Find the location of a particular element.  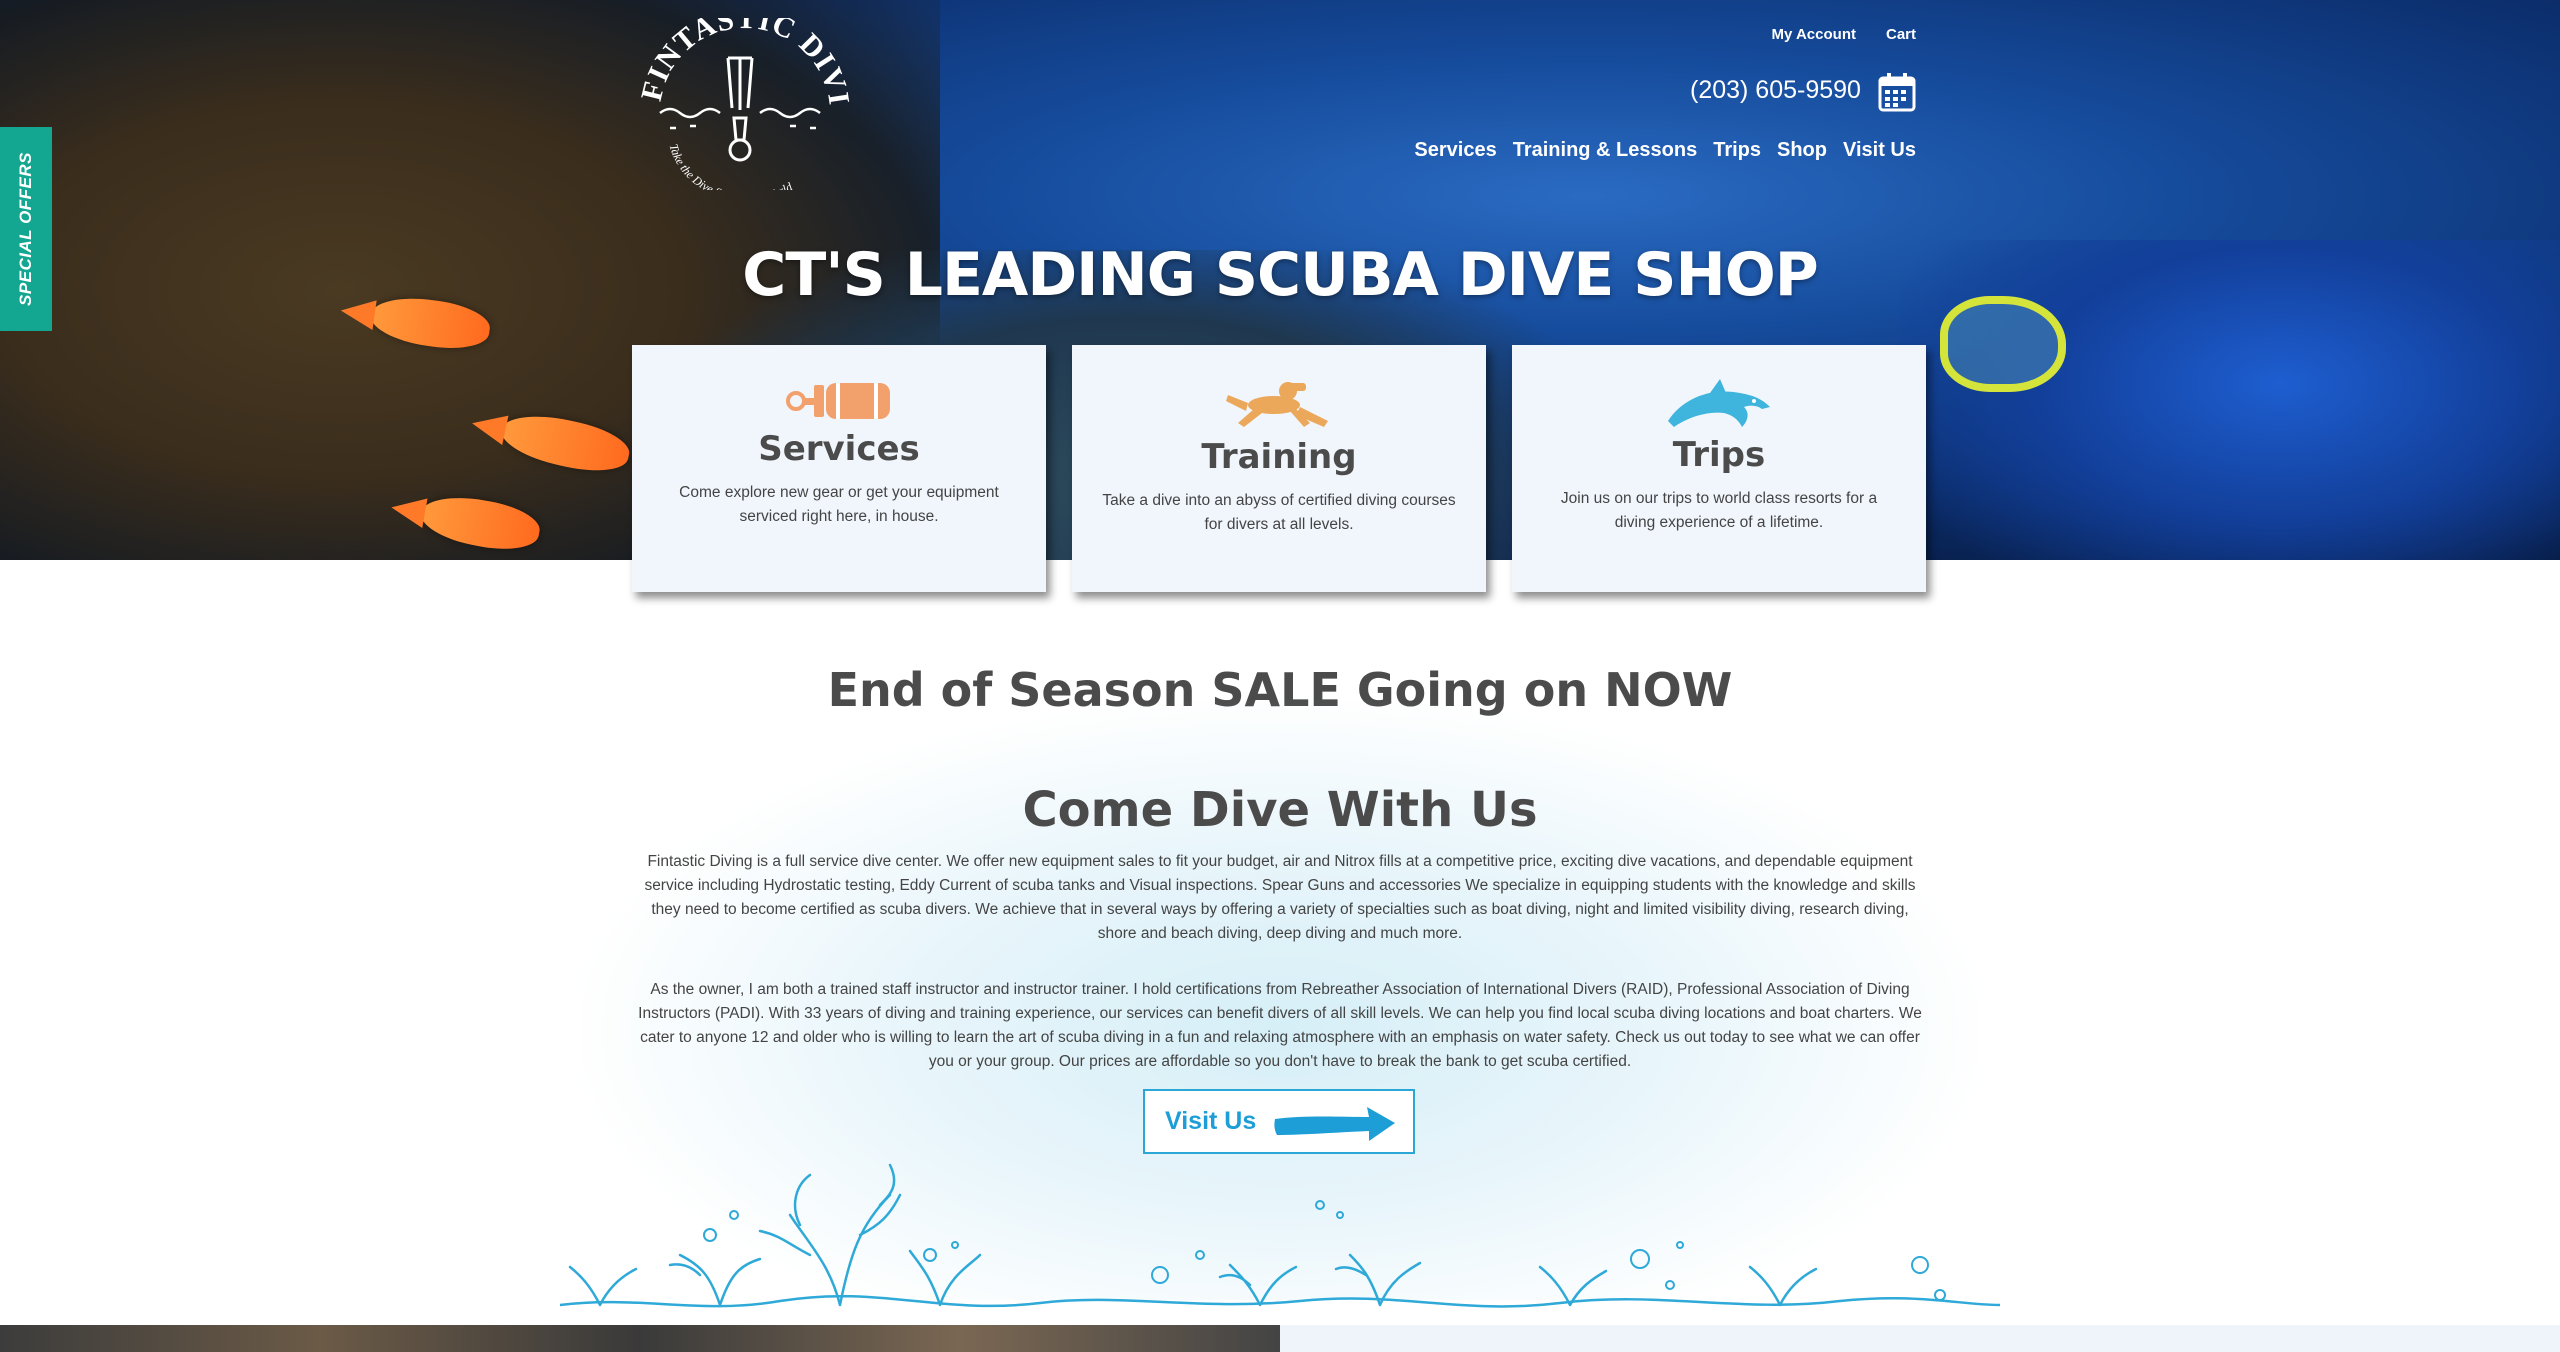

diver-icon is located at coordinates (1277, 404).